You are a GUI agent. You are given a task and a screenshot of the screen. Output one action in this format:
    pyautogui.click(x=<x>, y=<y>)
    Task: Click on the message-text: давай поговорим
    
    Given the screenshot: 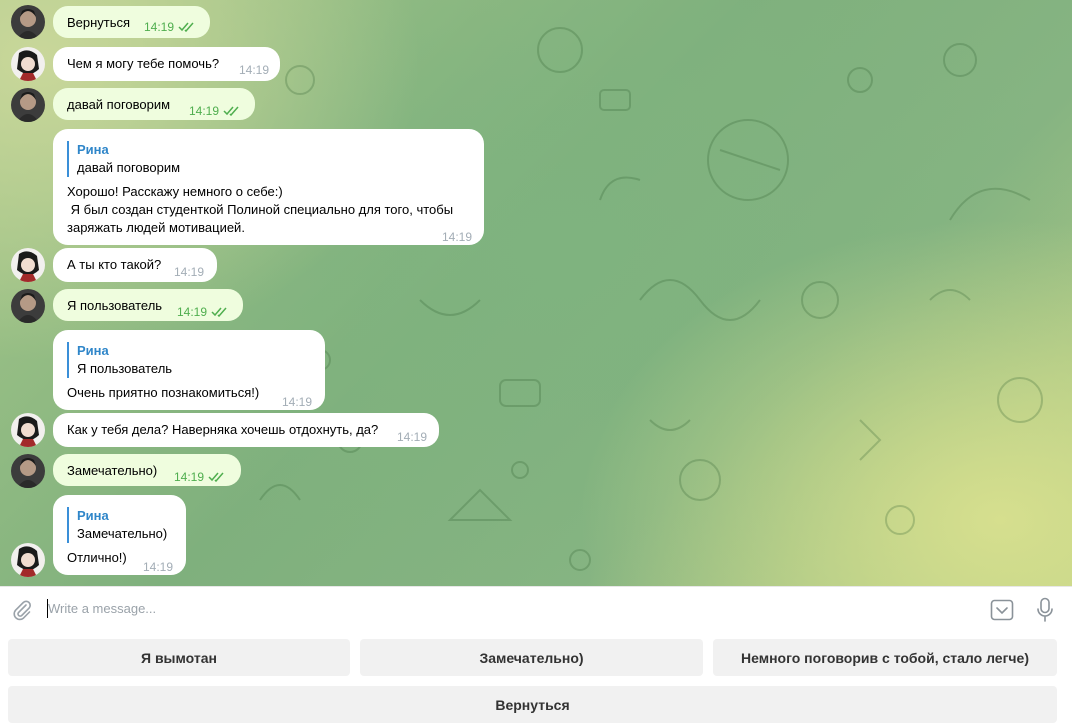 What is the action you would take?
    pyautogui.click(x=119, y=104)
    